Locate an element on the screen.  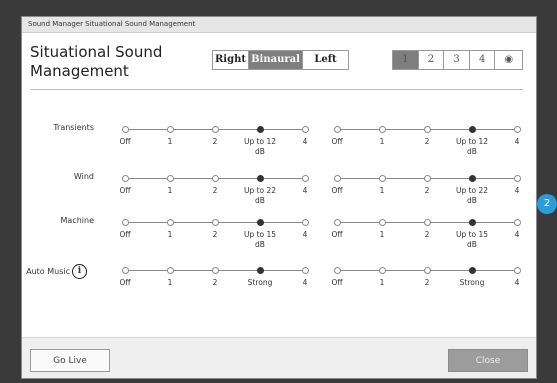
slider-right: Off 1 2 Strong 4 is located at coordinates (426, 282).